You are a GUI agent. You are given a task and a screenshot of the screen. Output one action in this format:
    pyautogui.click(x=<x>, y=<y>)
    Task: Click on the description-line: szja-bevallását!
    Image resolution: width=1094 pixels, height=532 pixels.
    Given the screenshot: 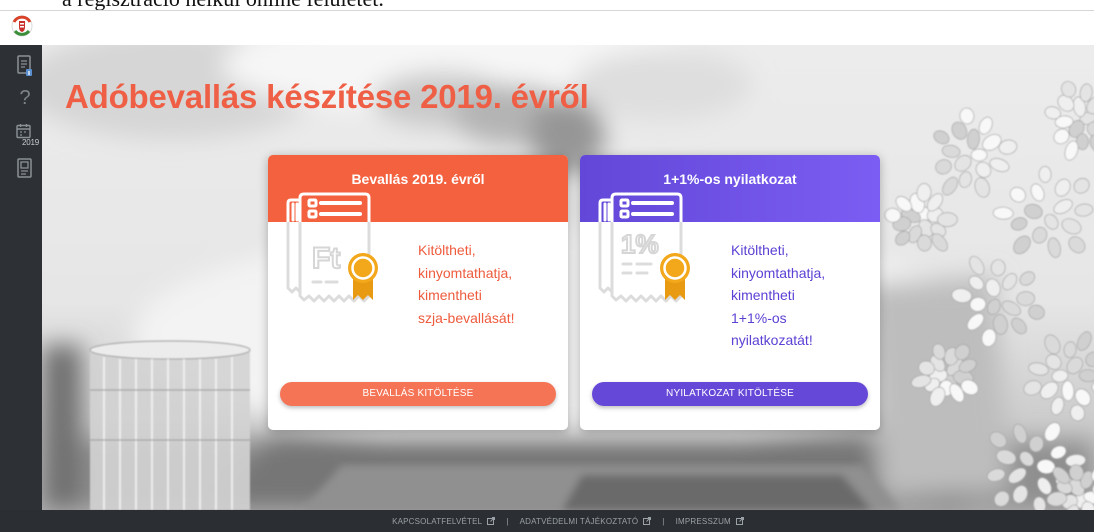 What is the action you would take?
    pyautogui.click(x=466, y=317)
    